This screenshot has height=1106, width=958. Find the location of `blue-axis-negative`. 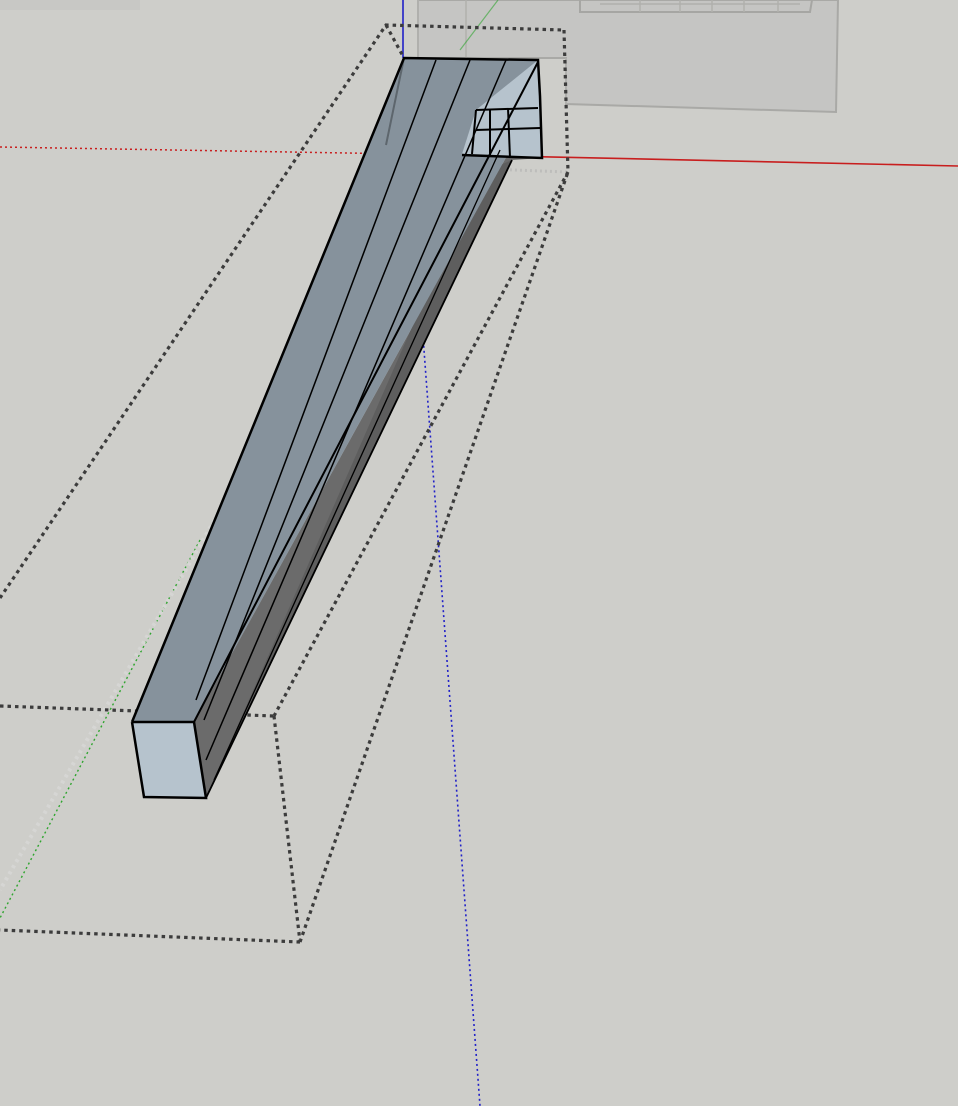

blue-axis-negative is located at coordinates (450, 700).